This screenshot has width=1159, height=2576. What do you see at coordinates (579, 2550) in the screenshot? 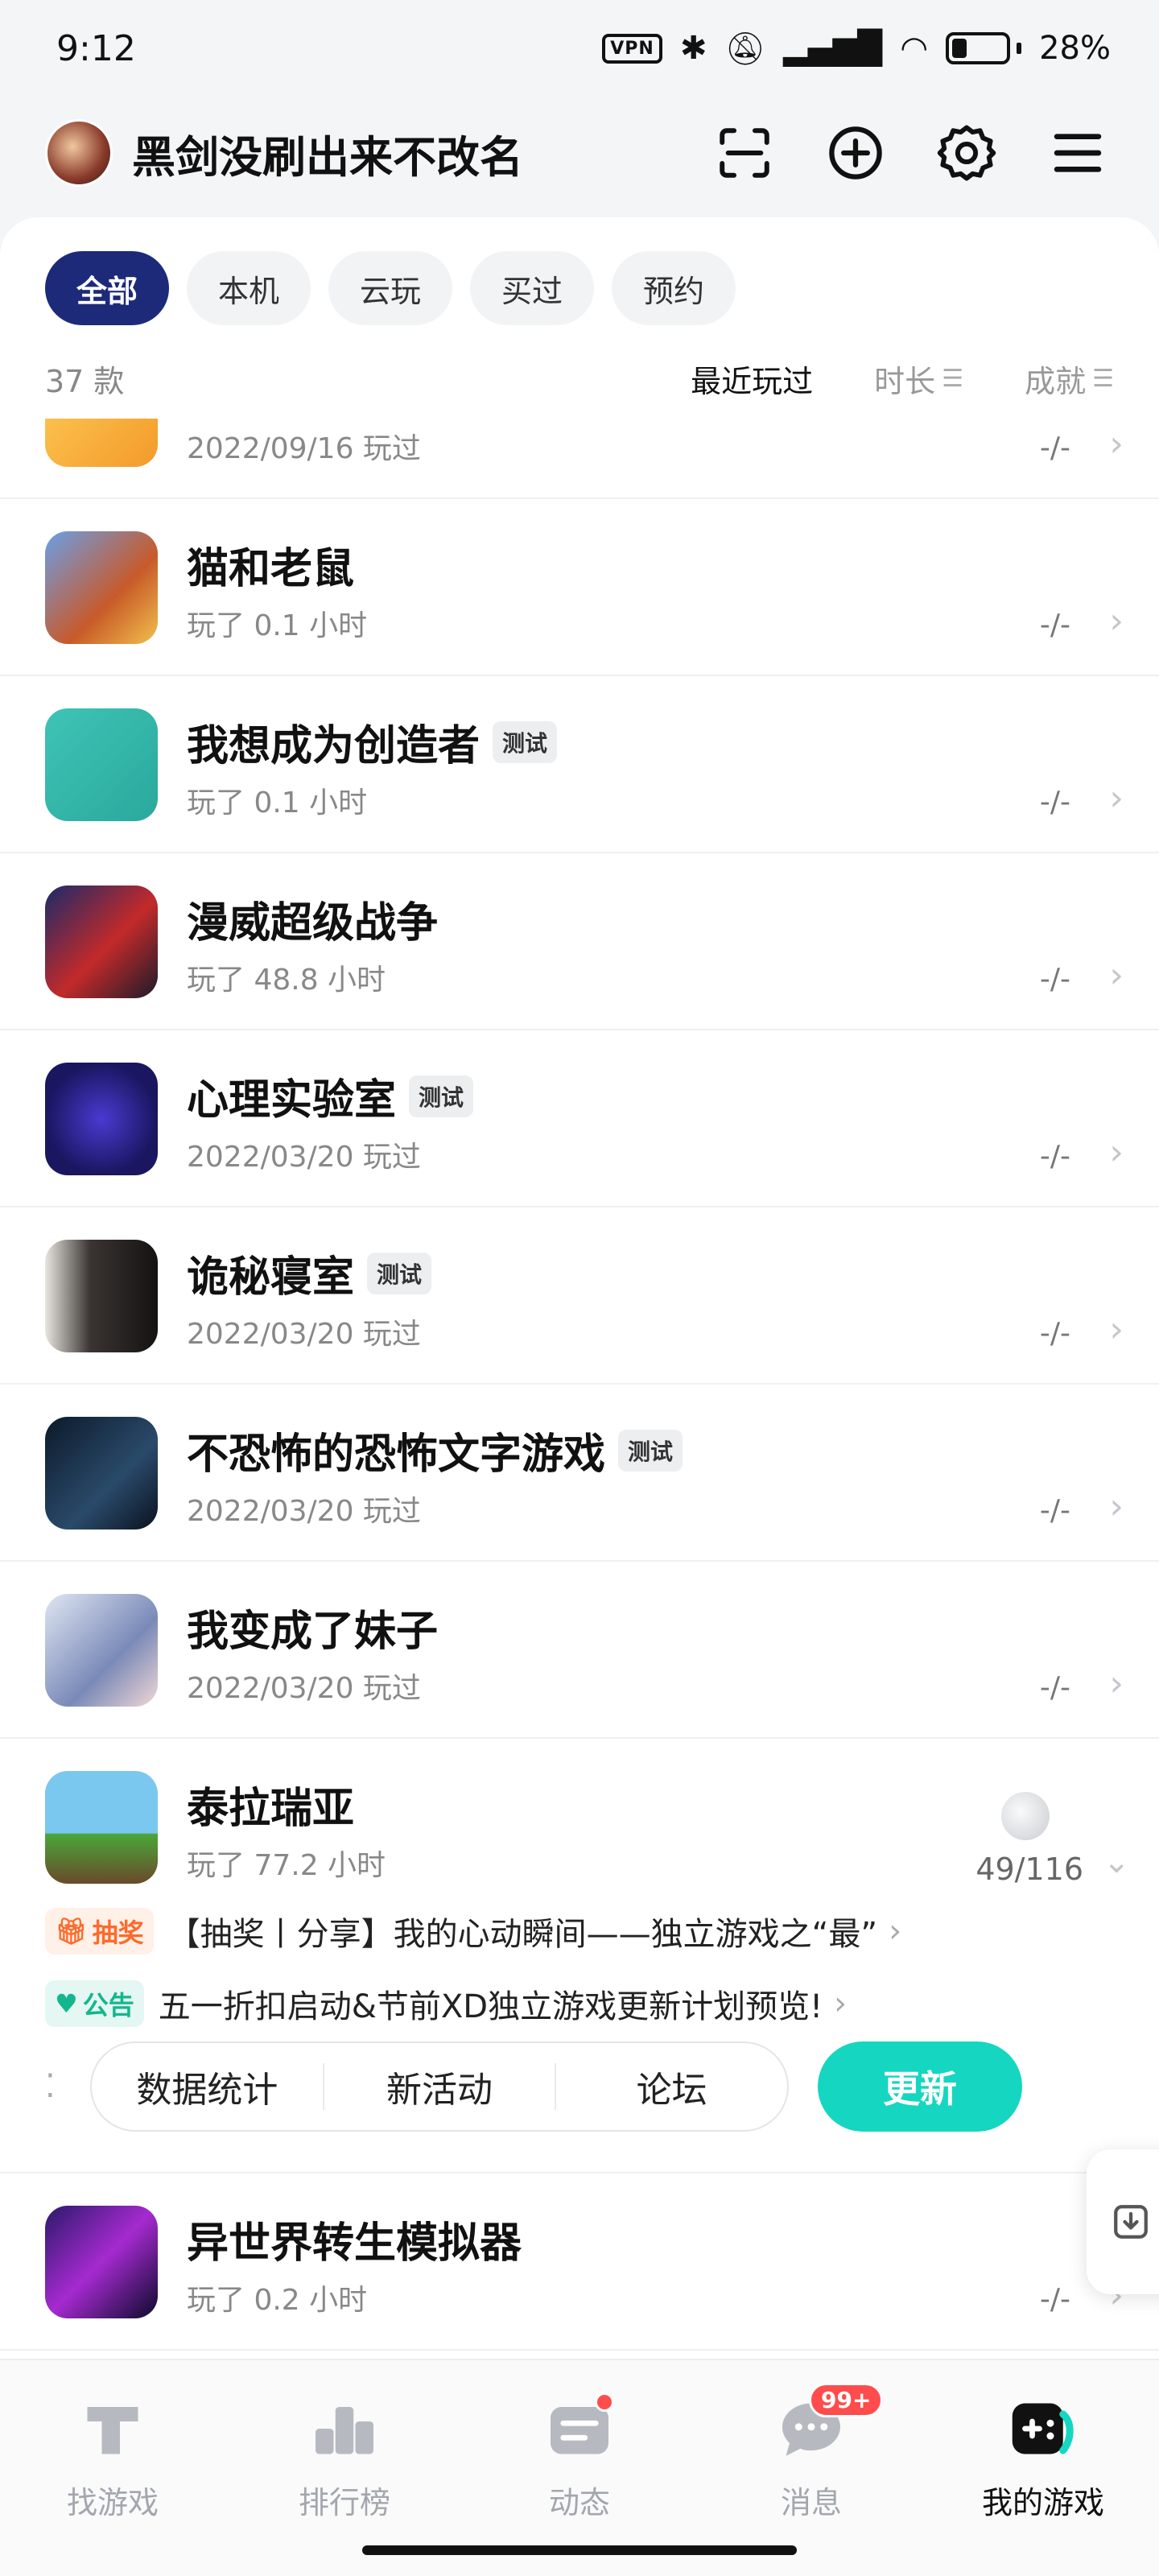
I see `home-indicator` at bounding box center [579, 2550].